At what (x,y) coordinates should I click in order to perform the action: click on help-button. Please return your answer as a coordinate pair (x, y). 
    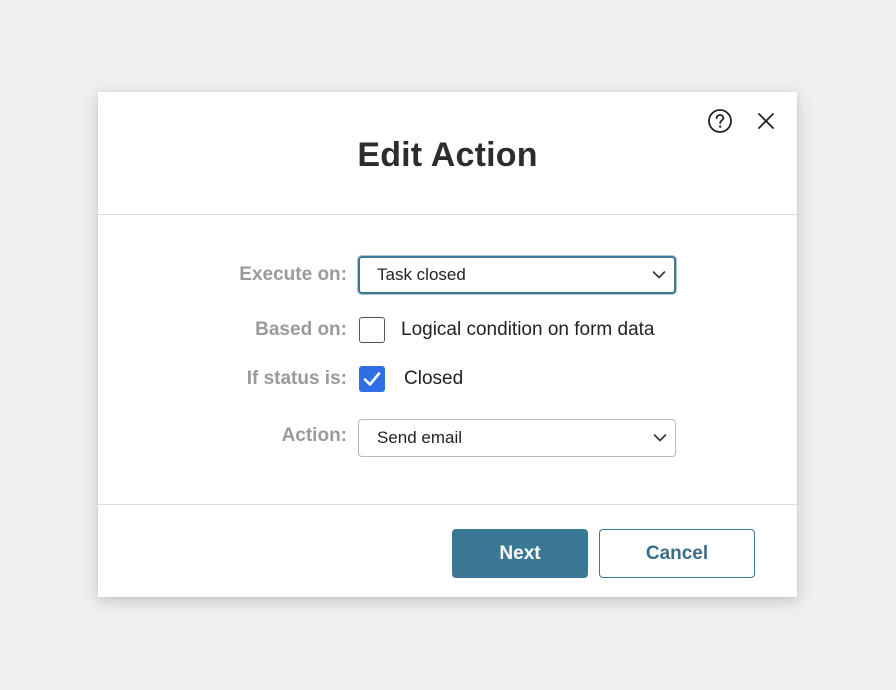
    Looking at the image, I should click on (720, 121).